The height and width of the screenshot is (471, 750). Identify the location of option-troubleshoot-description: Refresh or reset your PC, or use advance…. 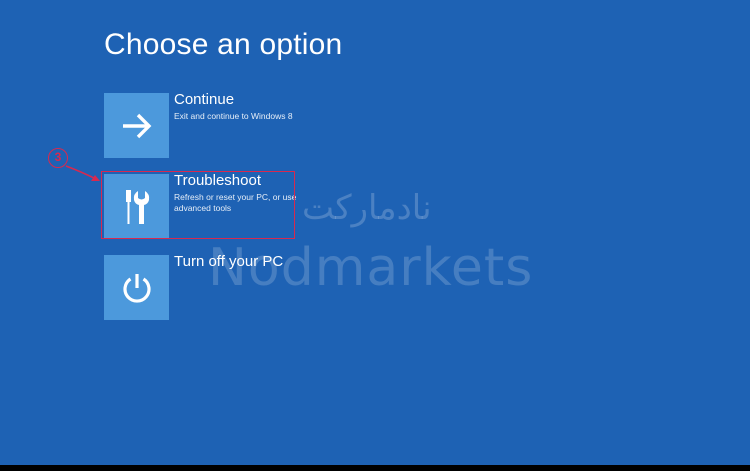
(235, 202).